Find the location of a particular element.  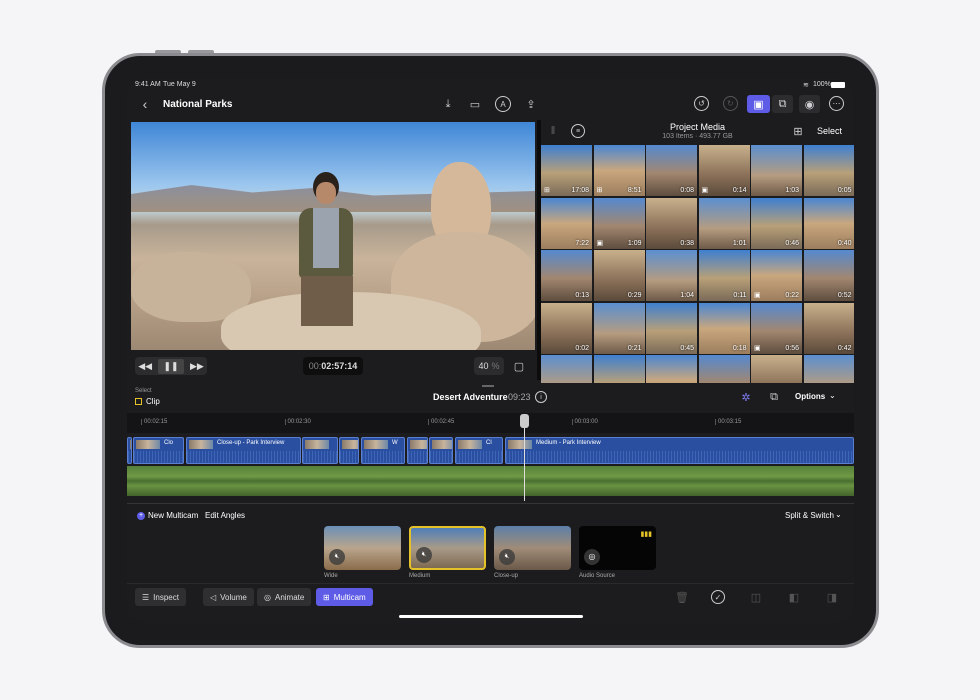

new-multicam-button: New Multicam is located at coordinates (173, 515).